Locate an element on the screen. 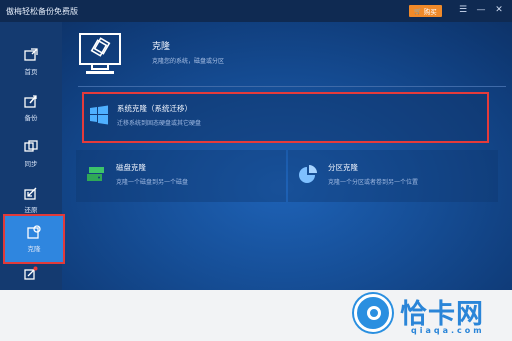 This screenshot has width=512, height=341. tools-icon is located at coordinates (31, 273).